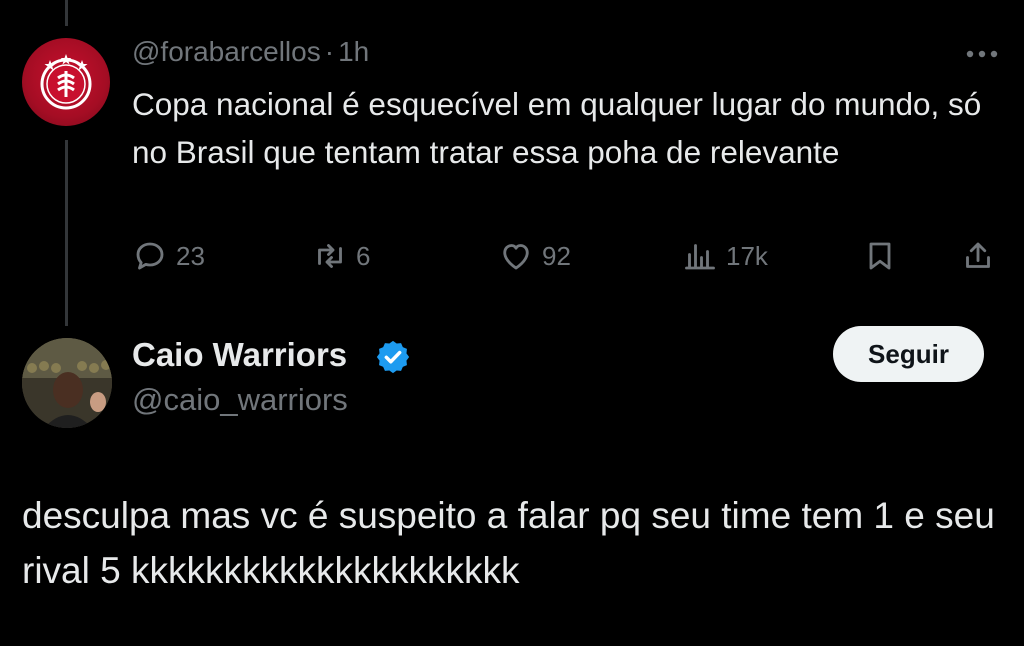 This screenshot has height=646, width=1024. I want to click on club-crest-icon, so click(66, 82).